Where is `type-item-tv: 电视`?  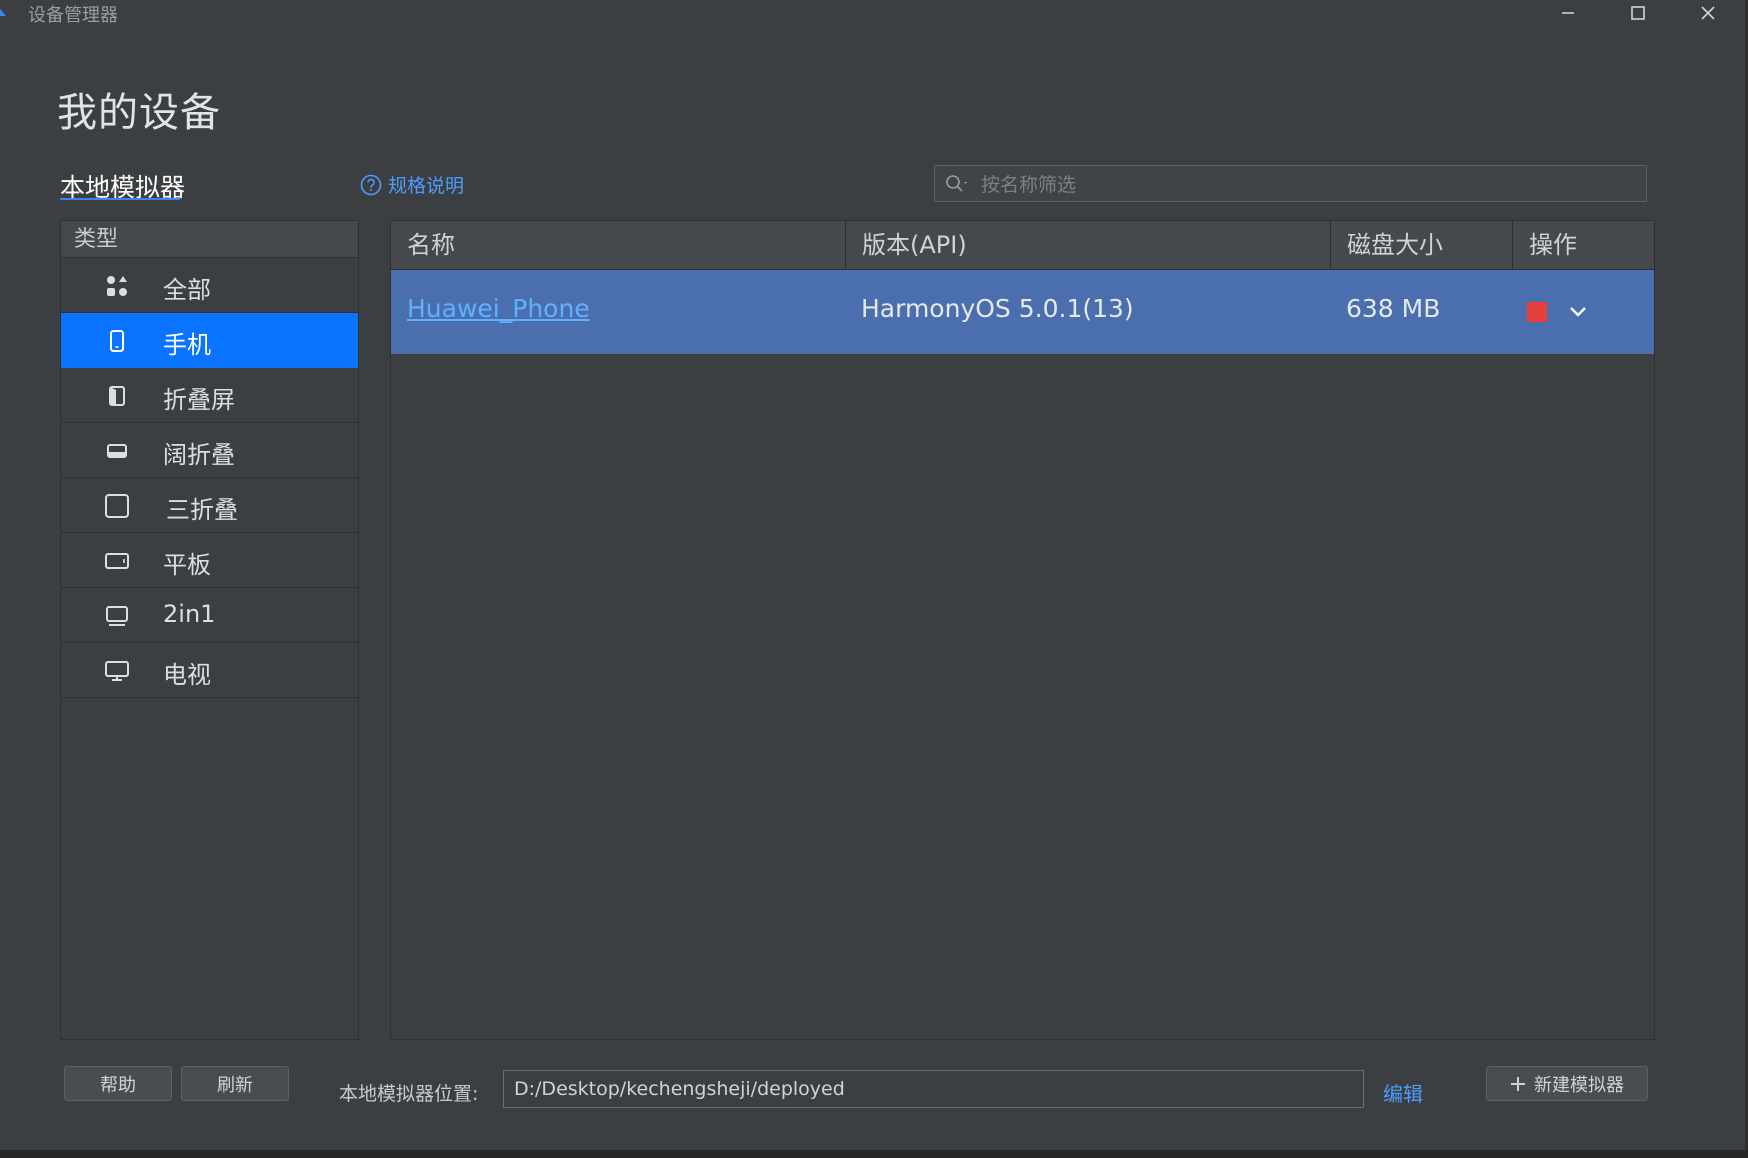 type-item-tv: 电视 is located at coordinates (209, 670).